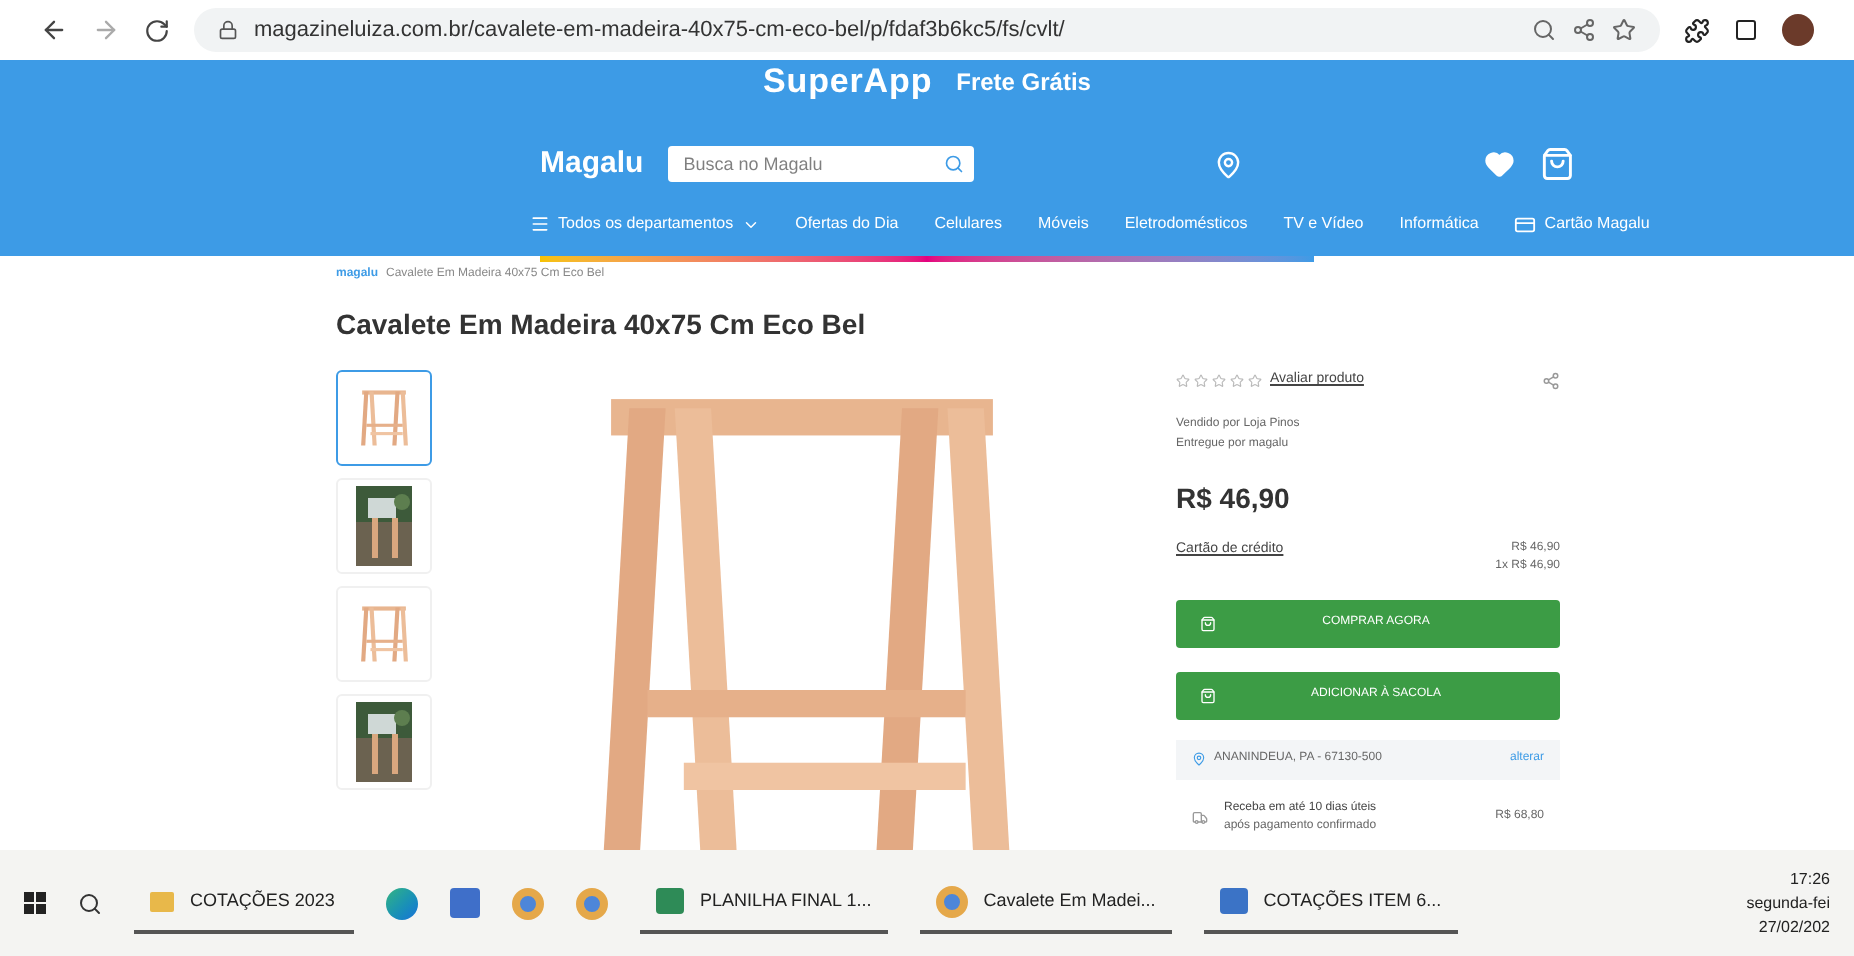 Image resolution: width=1854 pixels, height=956 pixels. Describe the element at coordinates (1597, 224) in the screenshot. I see `nav-link: Cartão Magalu` at that location.